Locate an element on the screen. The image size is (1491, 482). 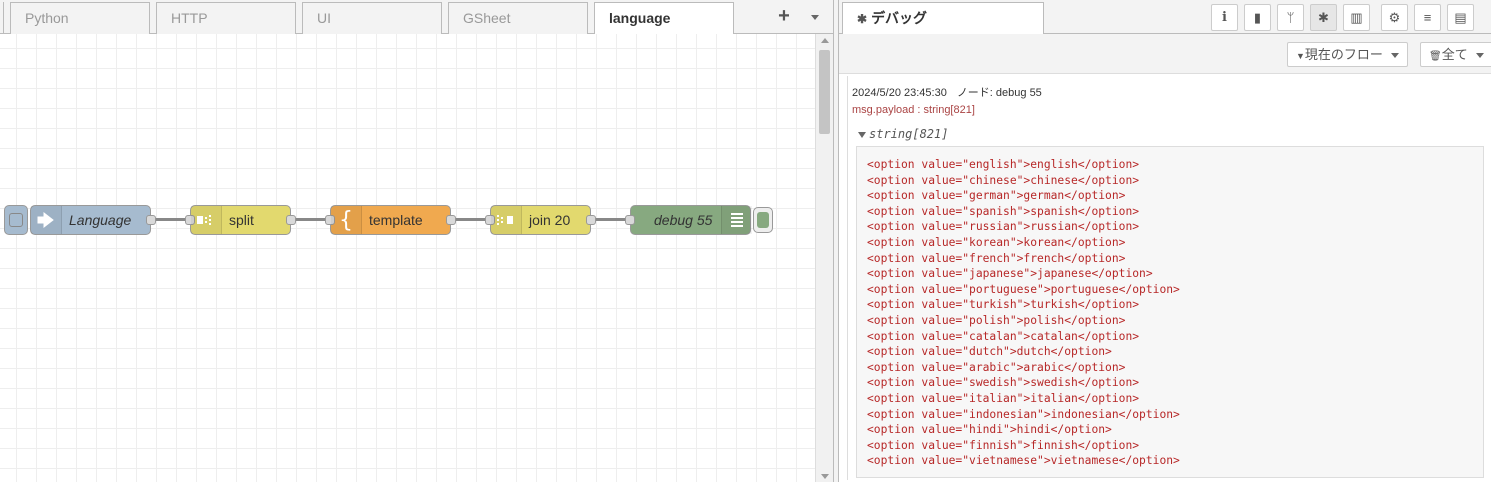
node-join: join 20 is located at coordinates (540, 220).